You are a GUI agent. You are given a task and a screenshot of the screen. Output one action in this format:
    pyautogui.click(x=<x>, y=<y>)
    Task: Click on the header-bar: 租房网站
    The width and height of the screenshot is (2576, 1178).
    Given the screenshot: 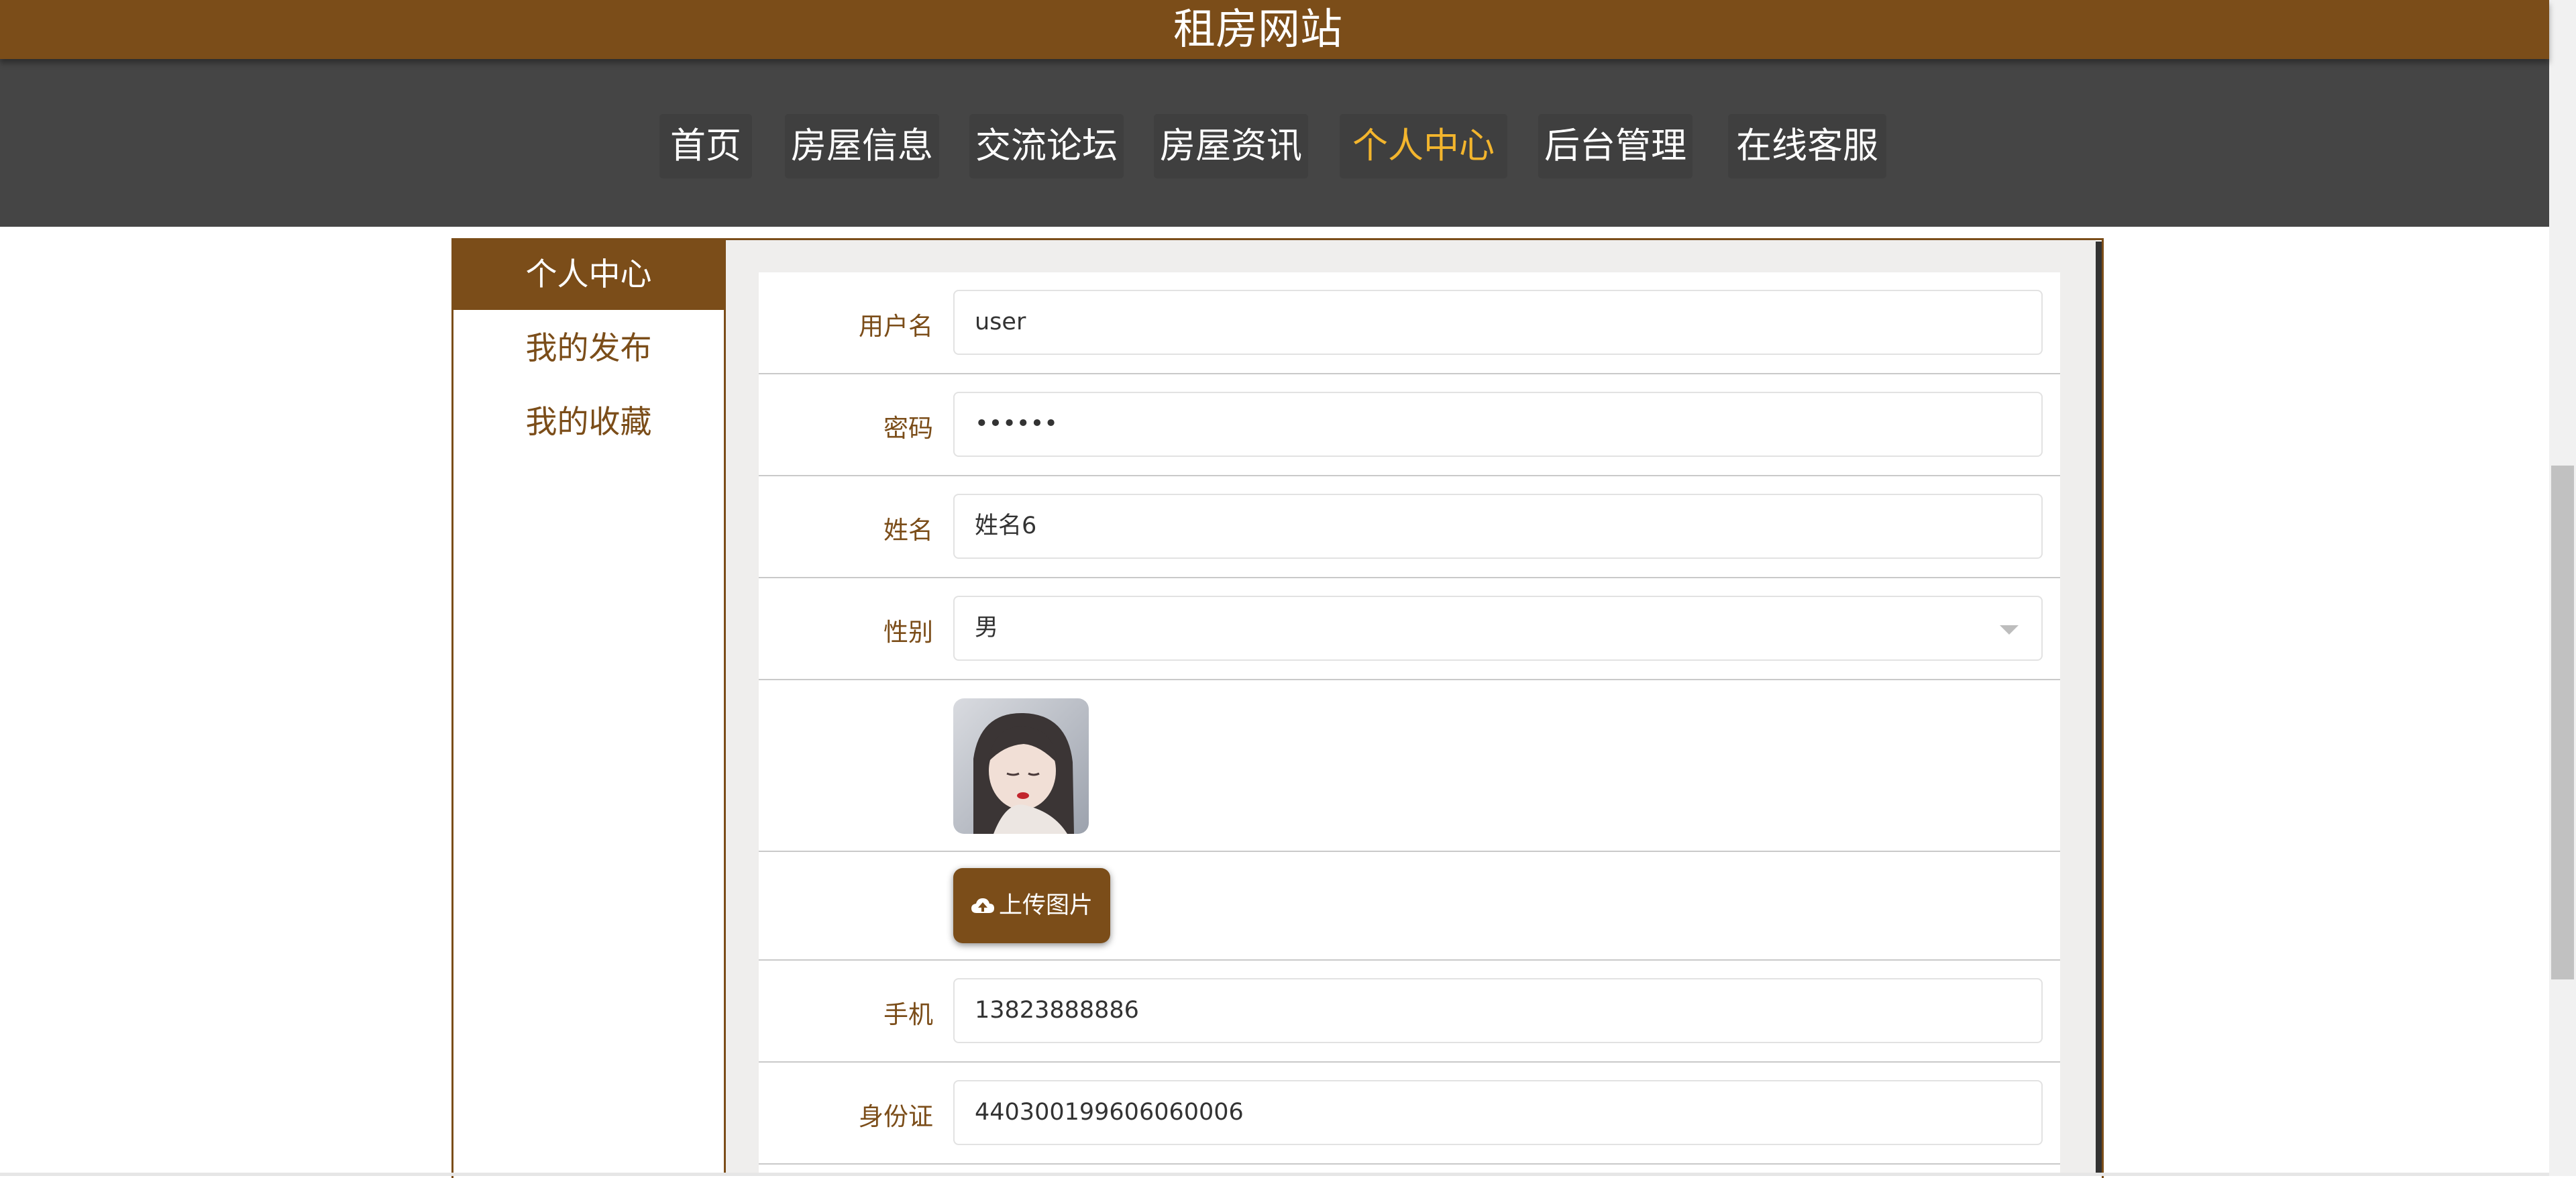 What is the action you would take?
    pyautogui.click(x=1274, y=30)
    